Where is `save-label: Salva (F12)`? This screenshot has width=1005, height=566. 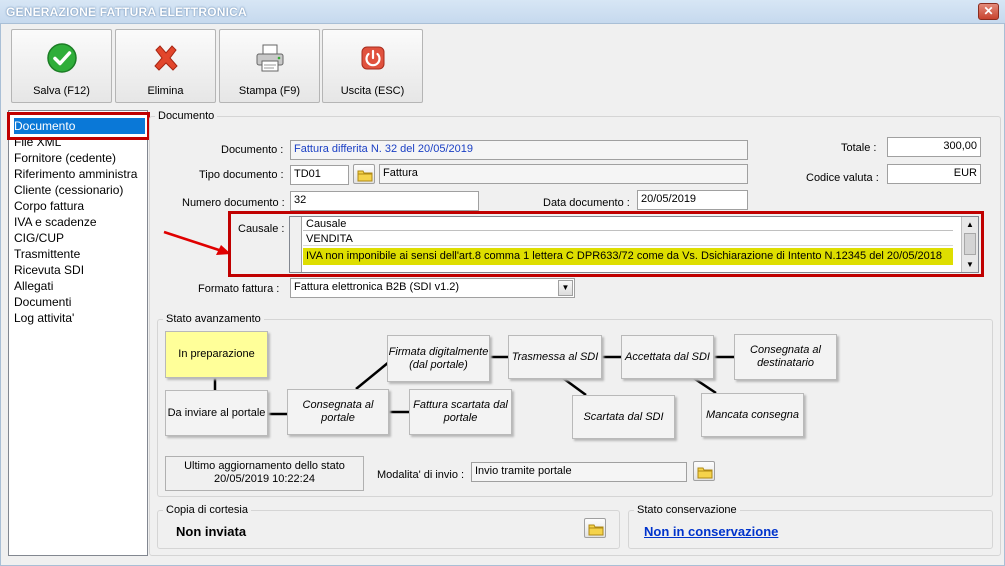
save-label: Salva (F12) is located at coordinates (61, 91).